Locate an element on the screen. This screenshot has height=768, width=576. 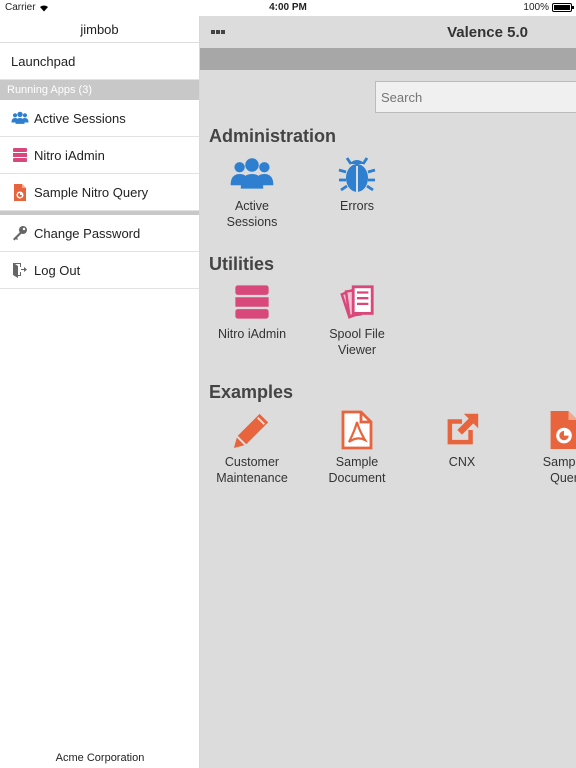
running-app-sample-nitro-query: Sample Nitro Query is located at coordinates (99, 192).